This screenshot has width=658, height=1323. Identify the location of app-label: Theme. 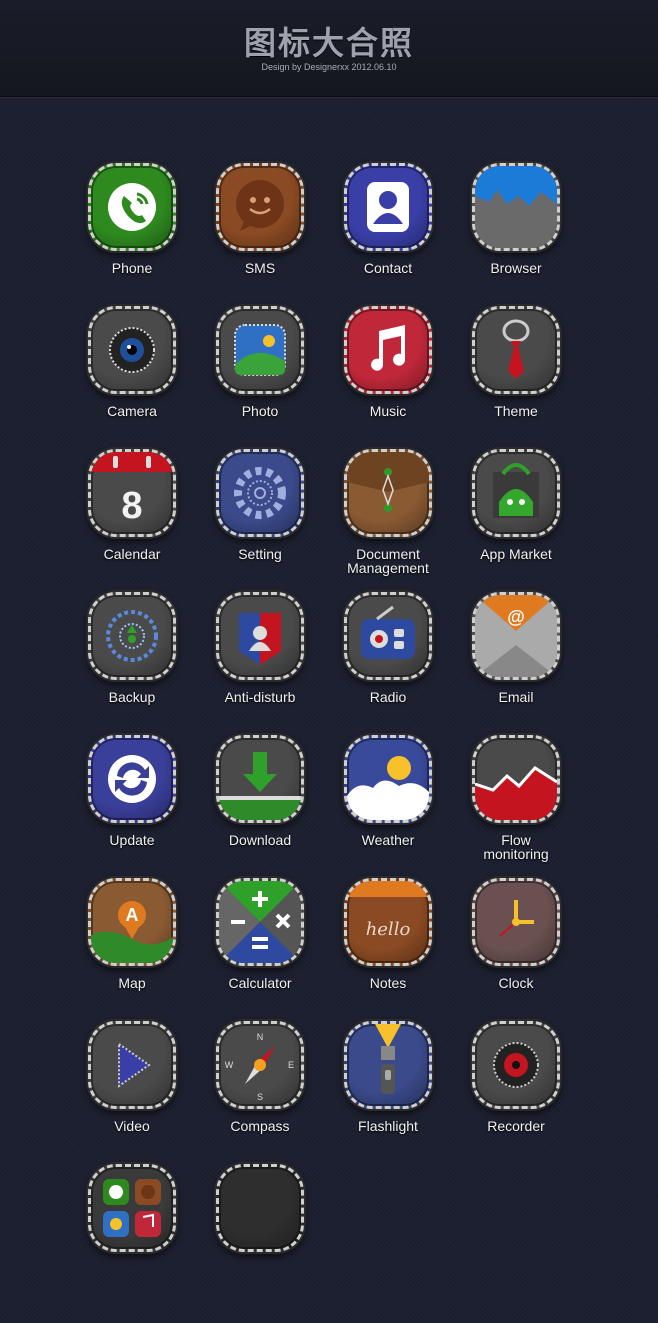
(516, 411).